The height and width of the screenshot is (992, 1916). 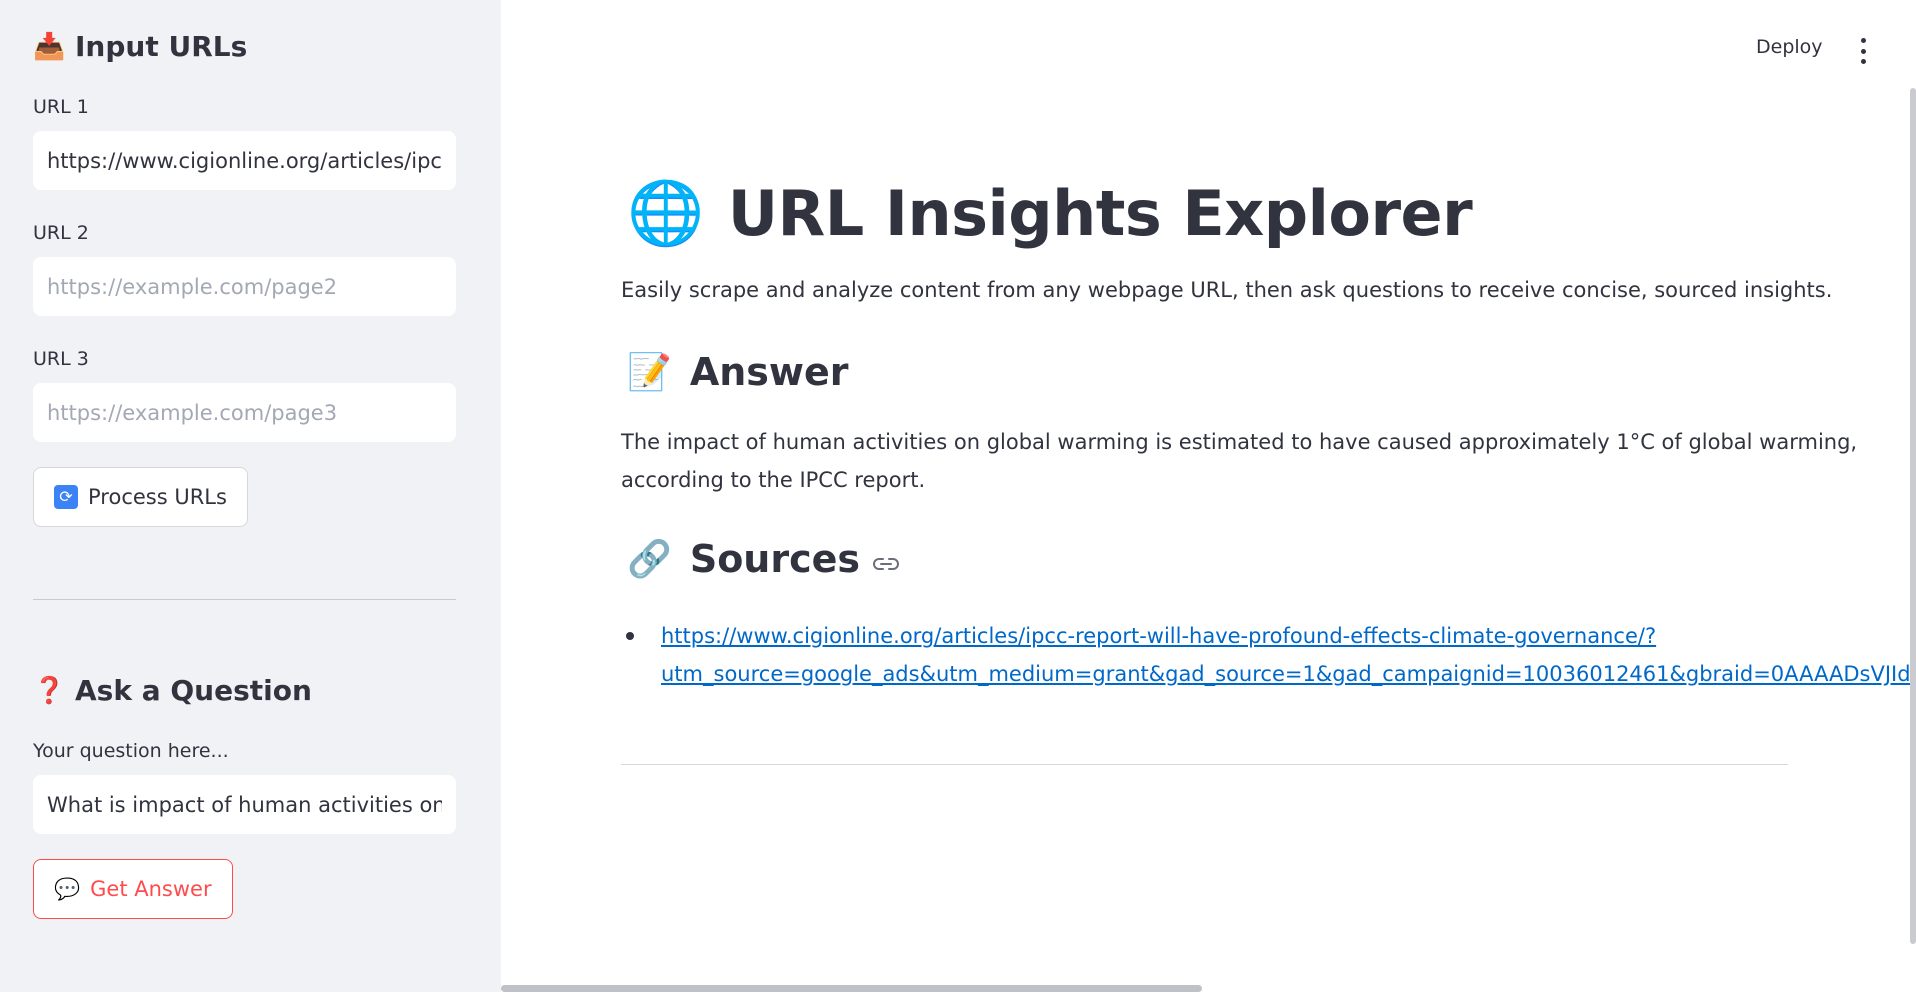 What do you see at coordinates (1863, 51) in the screenshot?
I see `more-menu-icon` at bounding box center [1863, 51].